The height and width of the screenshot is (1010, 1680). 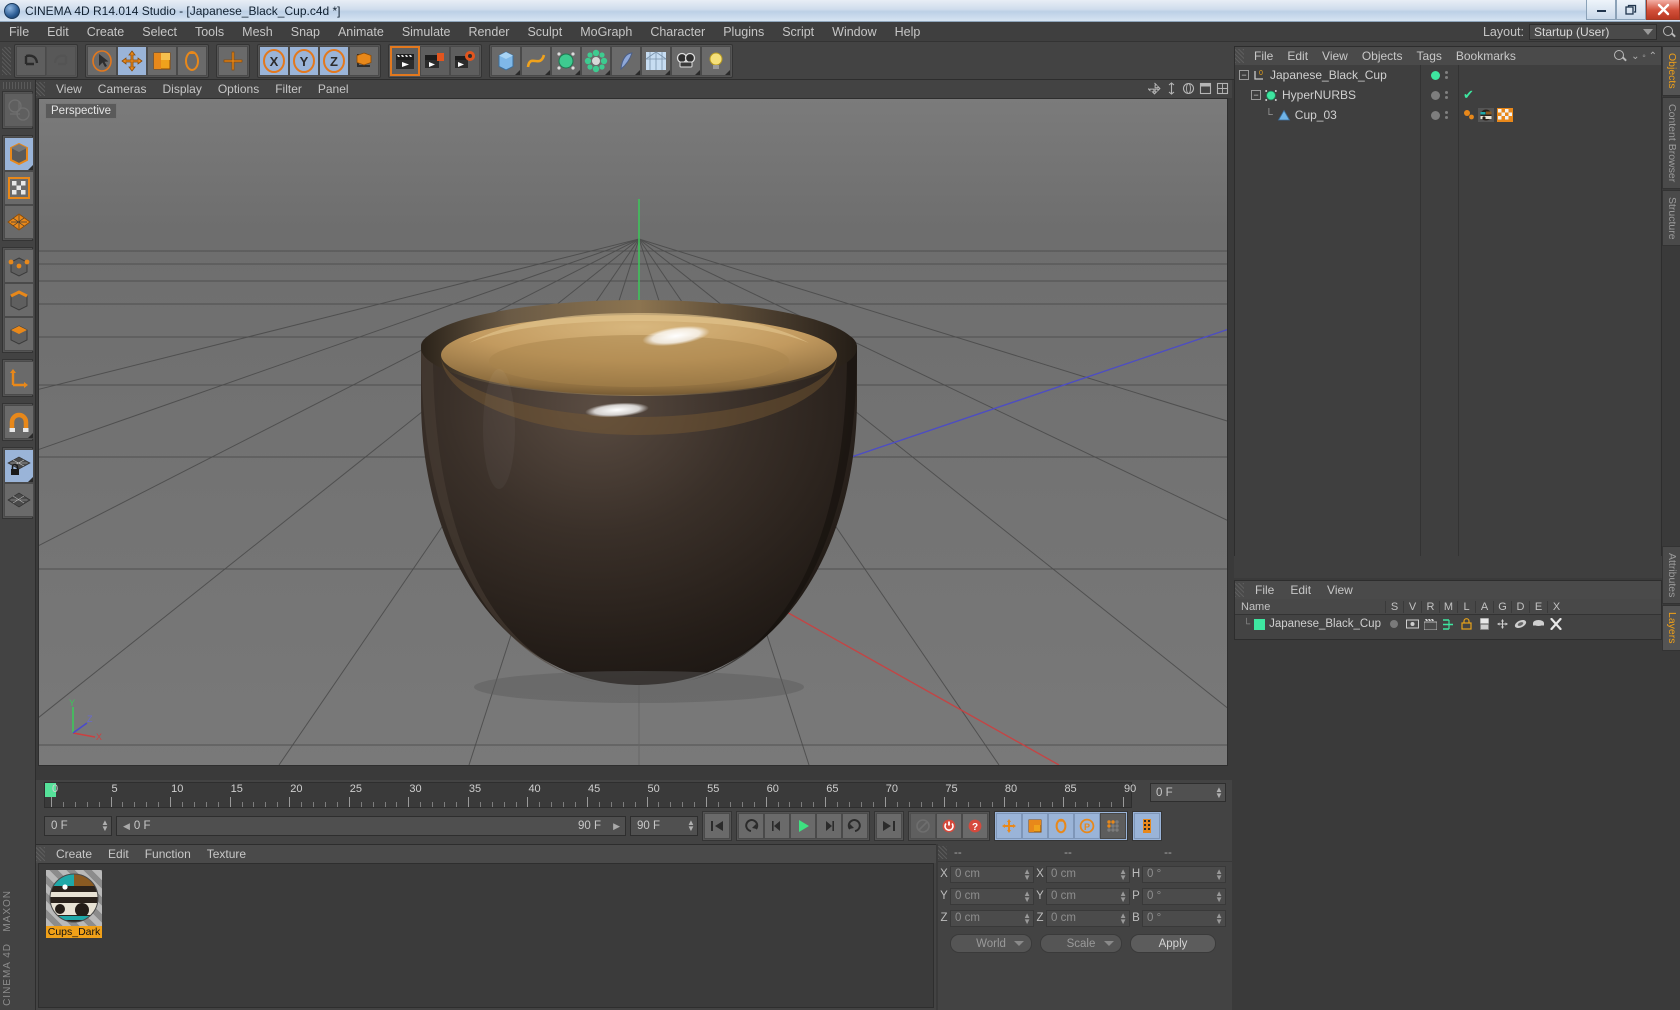 I want to click on layer-col-x: X, so click(x=1556, y=606).